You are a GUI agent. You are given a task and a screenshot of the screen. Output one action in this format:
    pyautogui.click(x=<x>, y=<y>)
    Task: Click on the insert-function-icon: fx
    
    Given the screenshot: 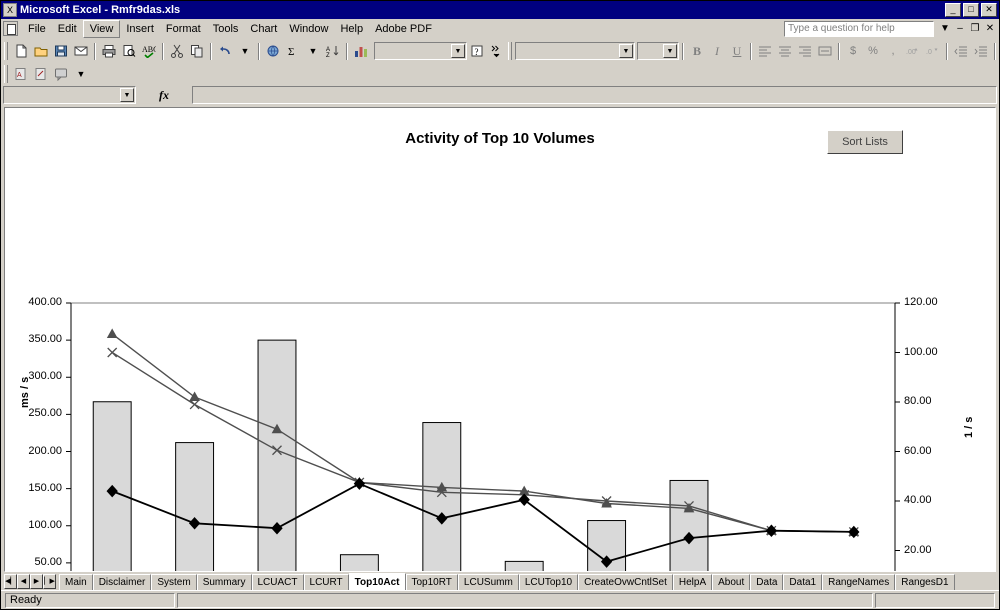 What is the action you would take?
    pyautogui.click(x=164, y=95)
    